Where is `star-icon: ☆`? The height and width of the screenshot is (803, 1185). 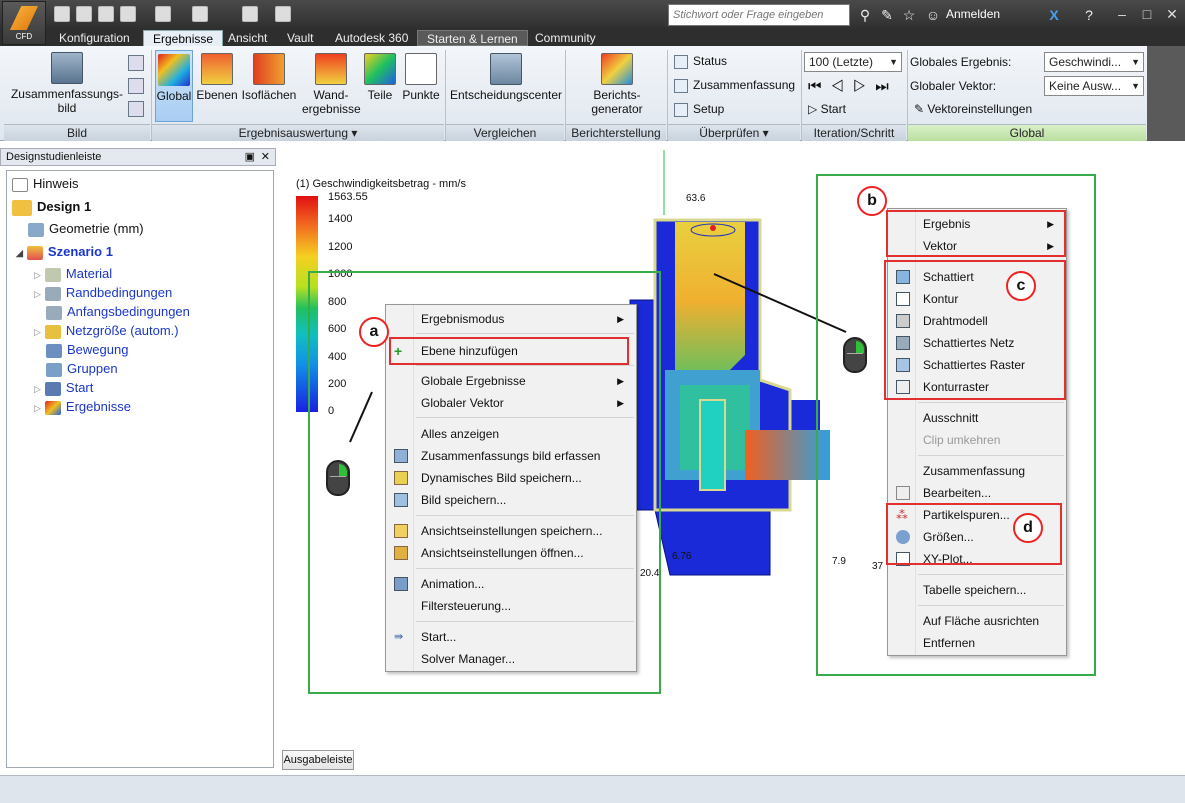
star-icon: ☆ is located at coordinates (909, 15).